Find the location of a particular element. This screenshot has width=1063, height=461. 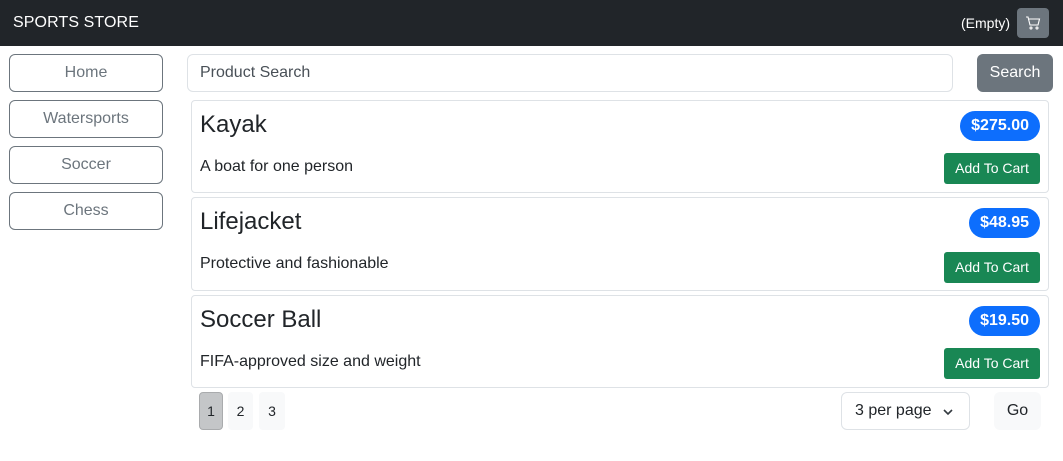

category-chess-button: Chess is located at coordinates (86, 211).